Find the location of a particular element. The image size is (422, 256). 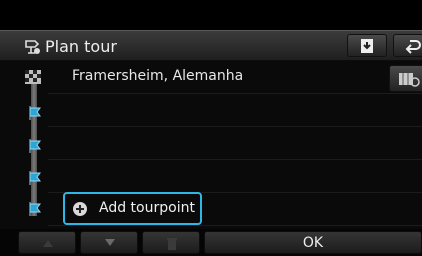

info-download-icon is located at coordinates (367, 46).